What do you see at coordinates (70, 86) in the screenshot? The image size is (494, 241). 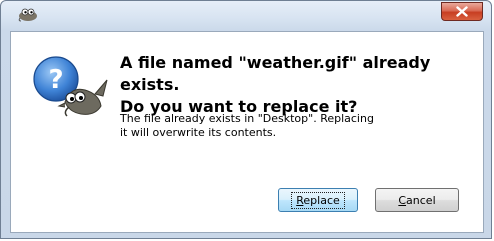 I see `question-gimp-icon: ?` at bounding box center [70, 86].